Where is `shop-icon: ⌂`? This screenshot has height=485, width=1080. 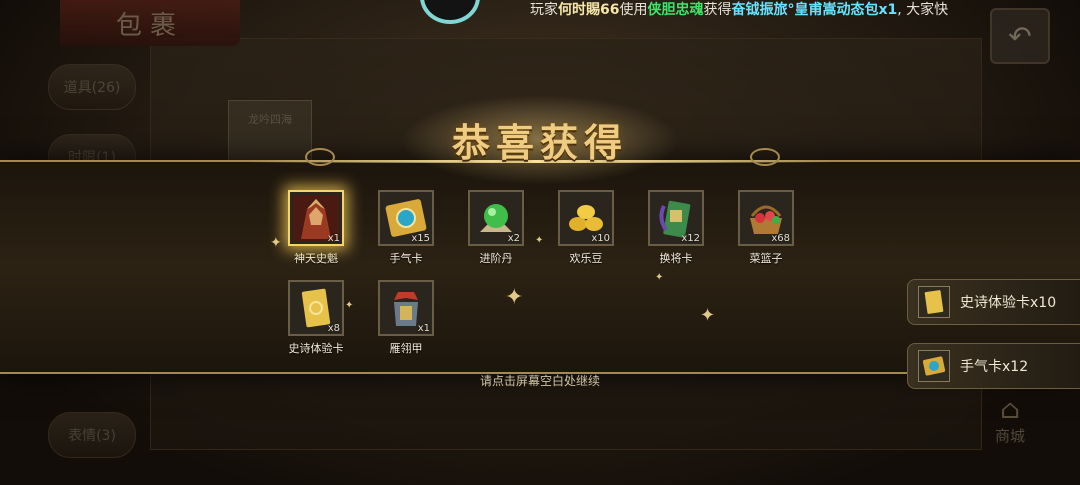
shop-icon: ⌂ is located at coordinates (1010, 410).